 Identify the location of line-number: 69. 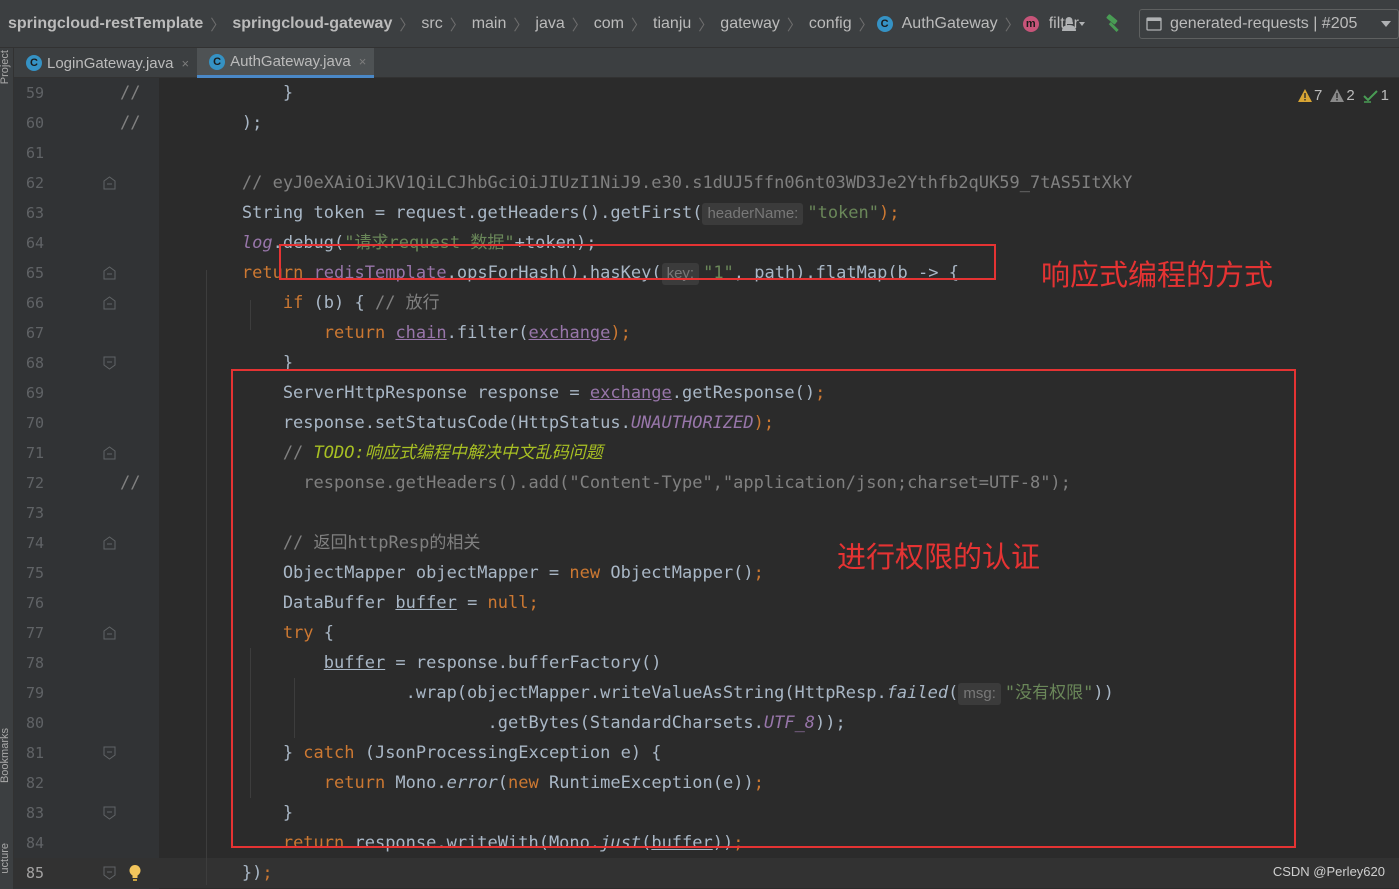
(29, 393).